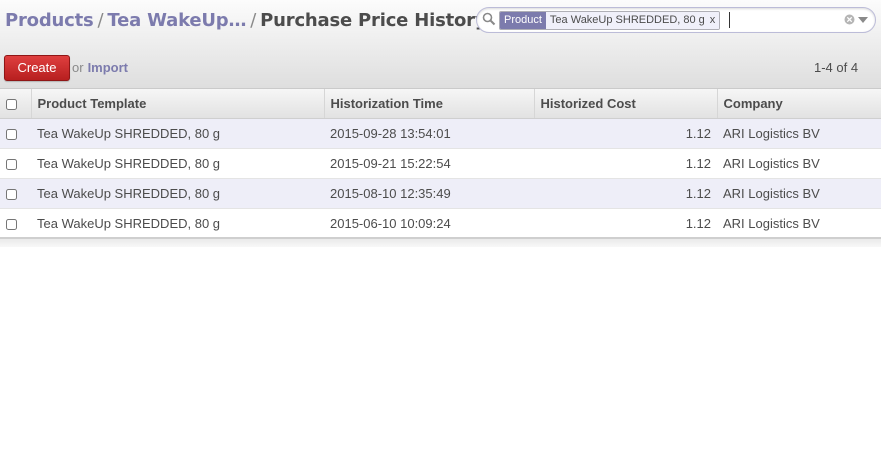 The height and width of the screenshot is (453, 881). I want to click on import-prompt: or Import, so click(100, 67).